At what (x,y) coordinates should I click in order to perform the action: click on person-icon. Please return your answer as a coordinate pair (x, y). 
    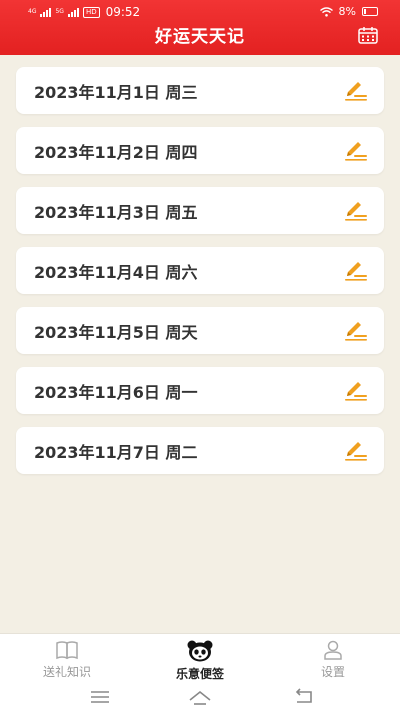
    Looking at the image, I should click on (333, 650).